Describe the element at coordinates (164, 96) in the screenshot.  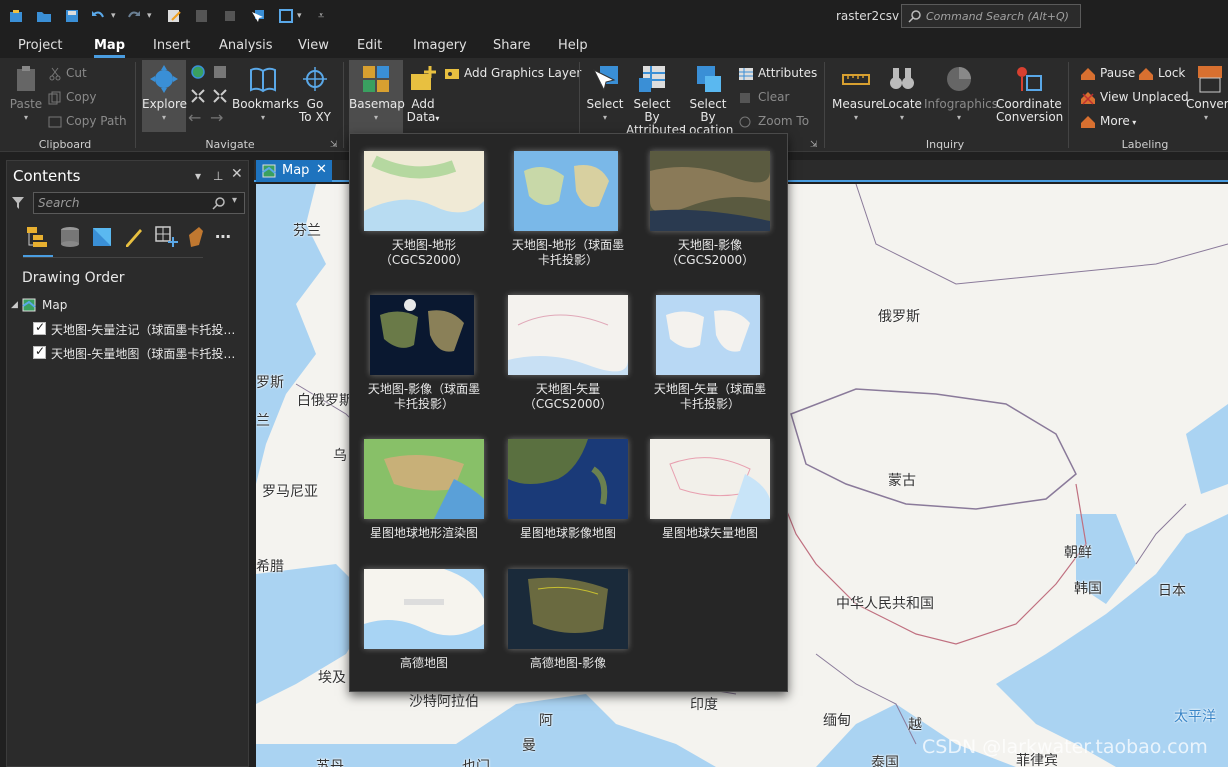
I see `explore-button: Explore ▾` at that location.